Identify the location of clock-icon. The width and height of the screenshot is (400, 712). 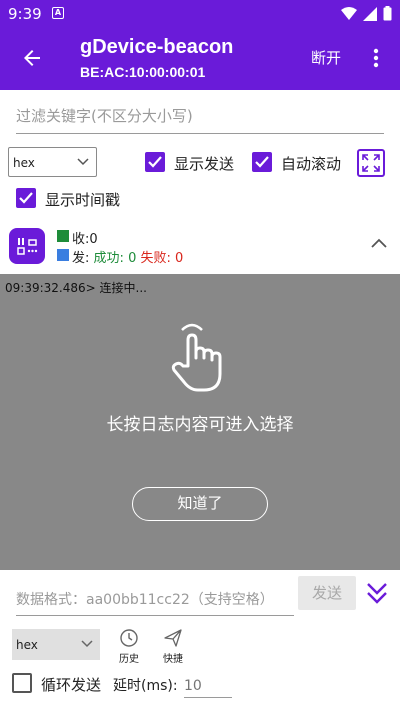
(129, 638).